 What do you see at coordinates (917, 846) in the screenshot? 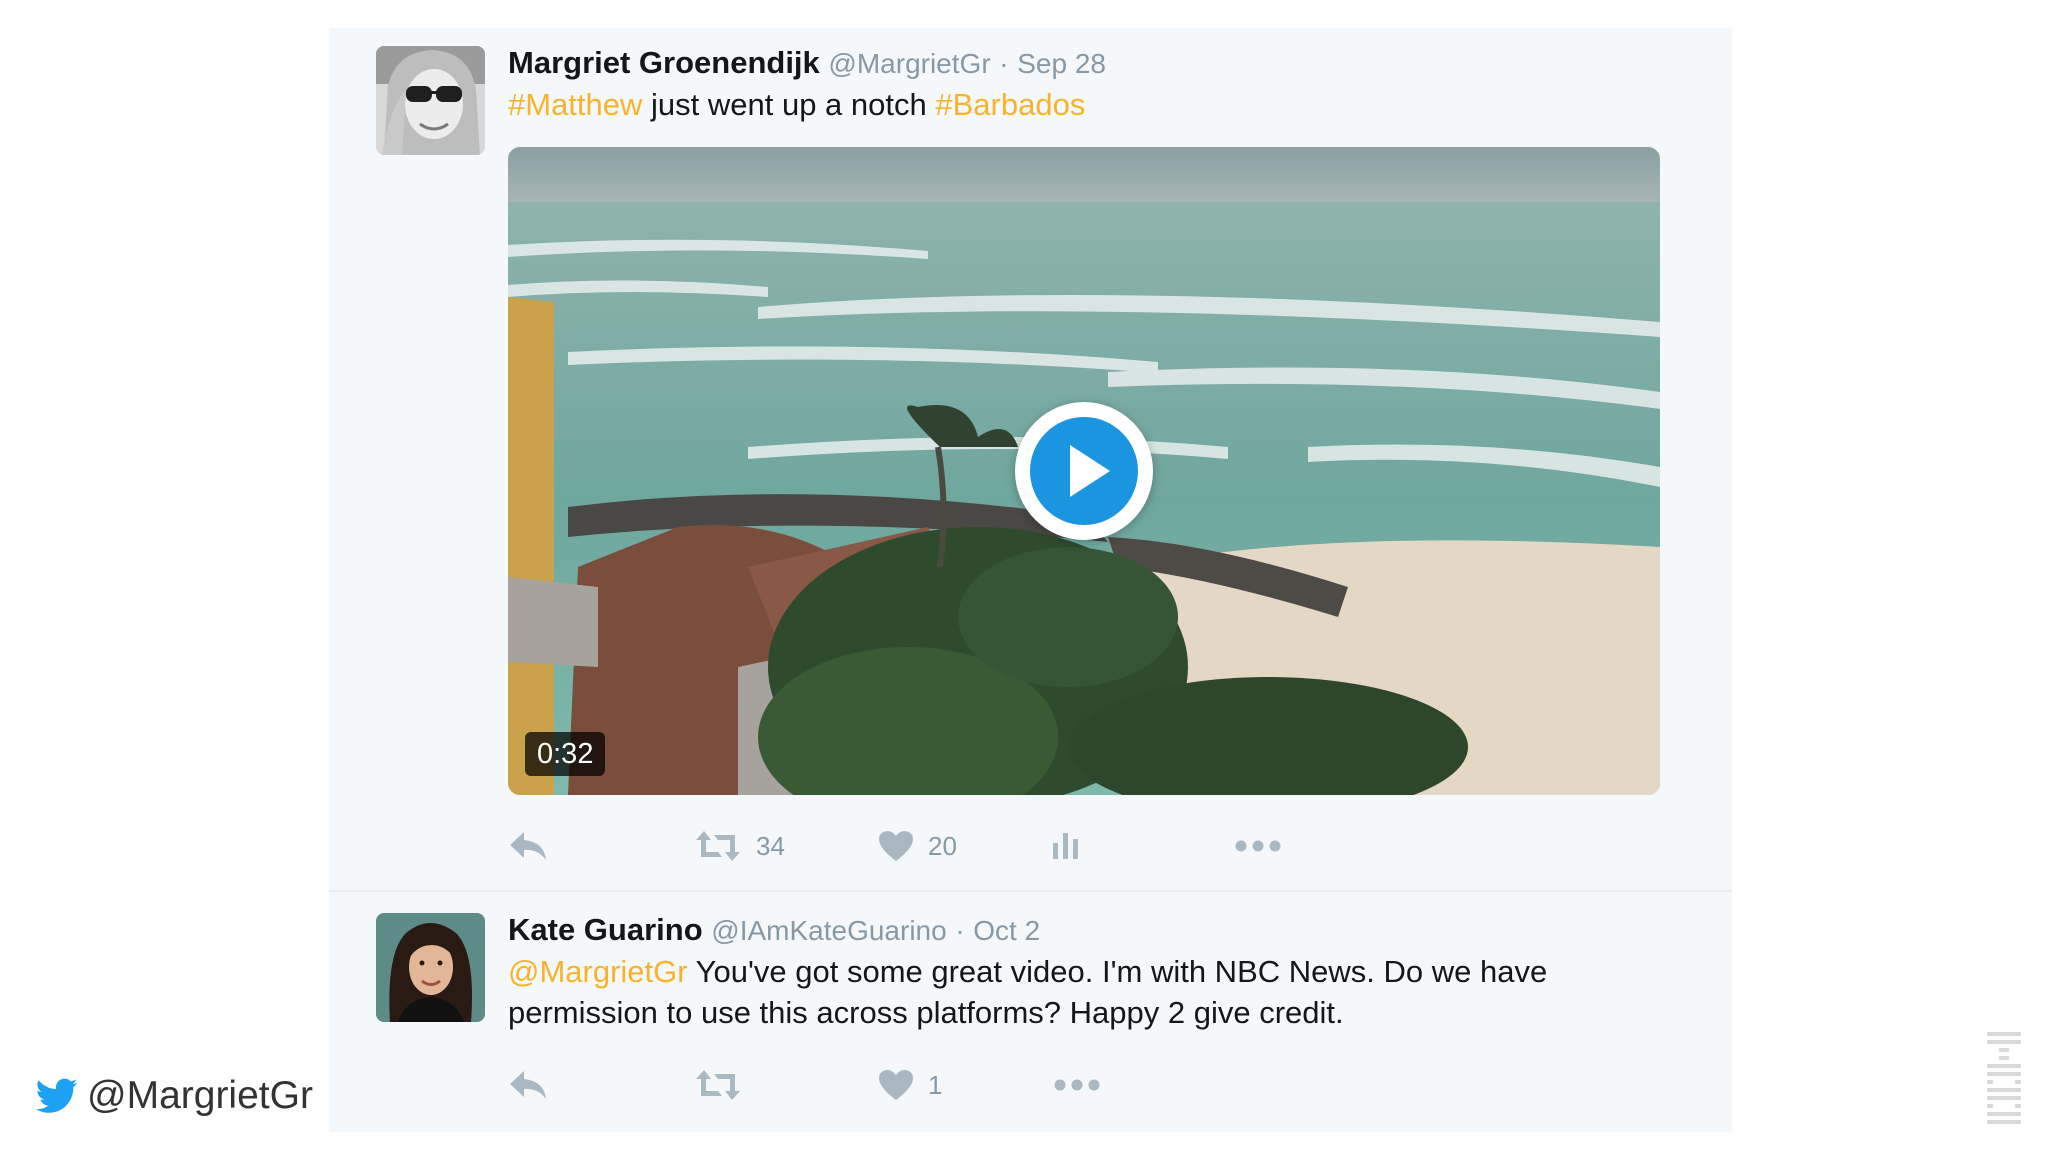
I see `like-button: 20` at bounding box center [917, 846].